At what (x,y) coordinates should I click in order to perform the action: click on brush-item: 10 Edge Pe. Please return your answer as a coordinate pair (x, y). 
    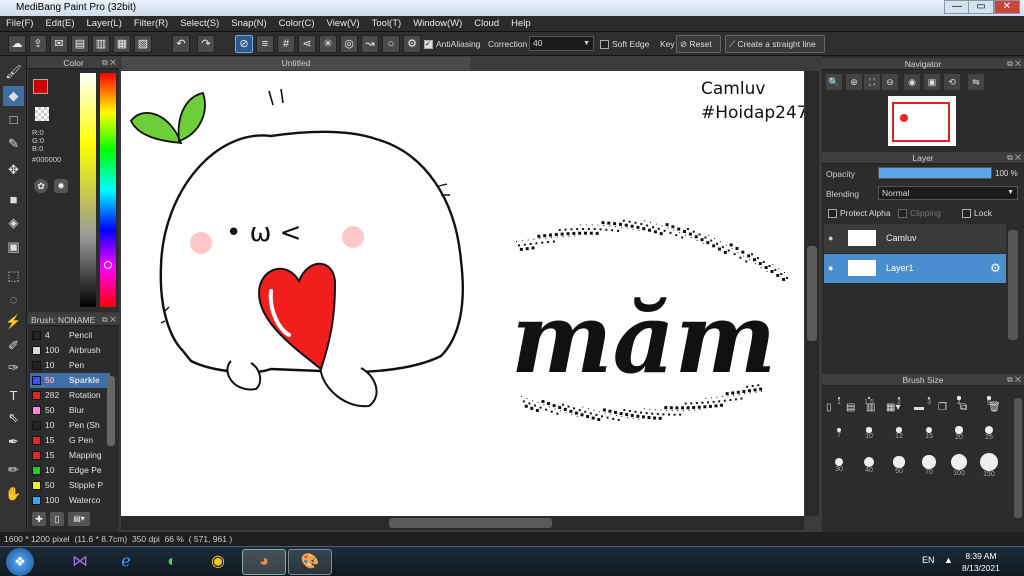
    Looking at the image, I should click on (70, 470).